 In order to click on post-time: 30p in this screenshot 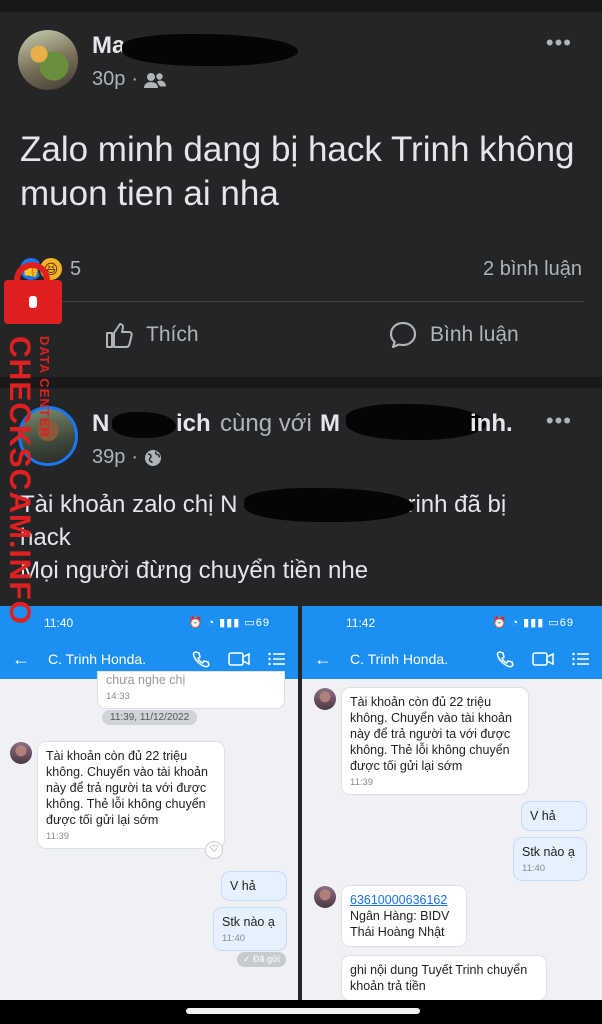, I will do `click(108, 79)`.